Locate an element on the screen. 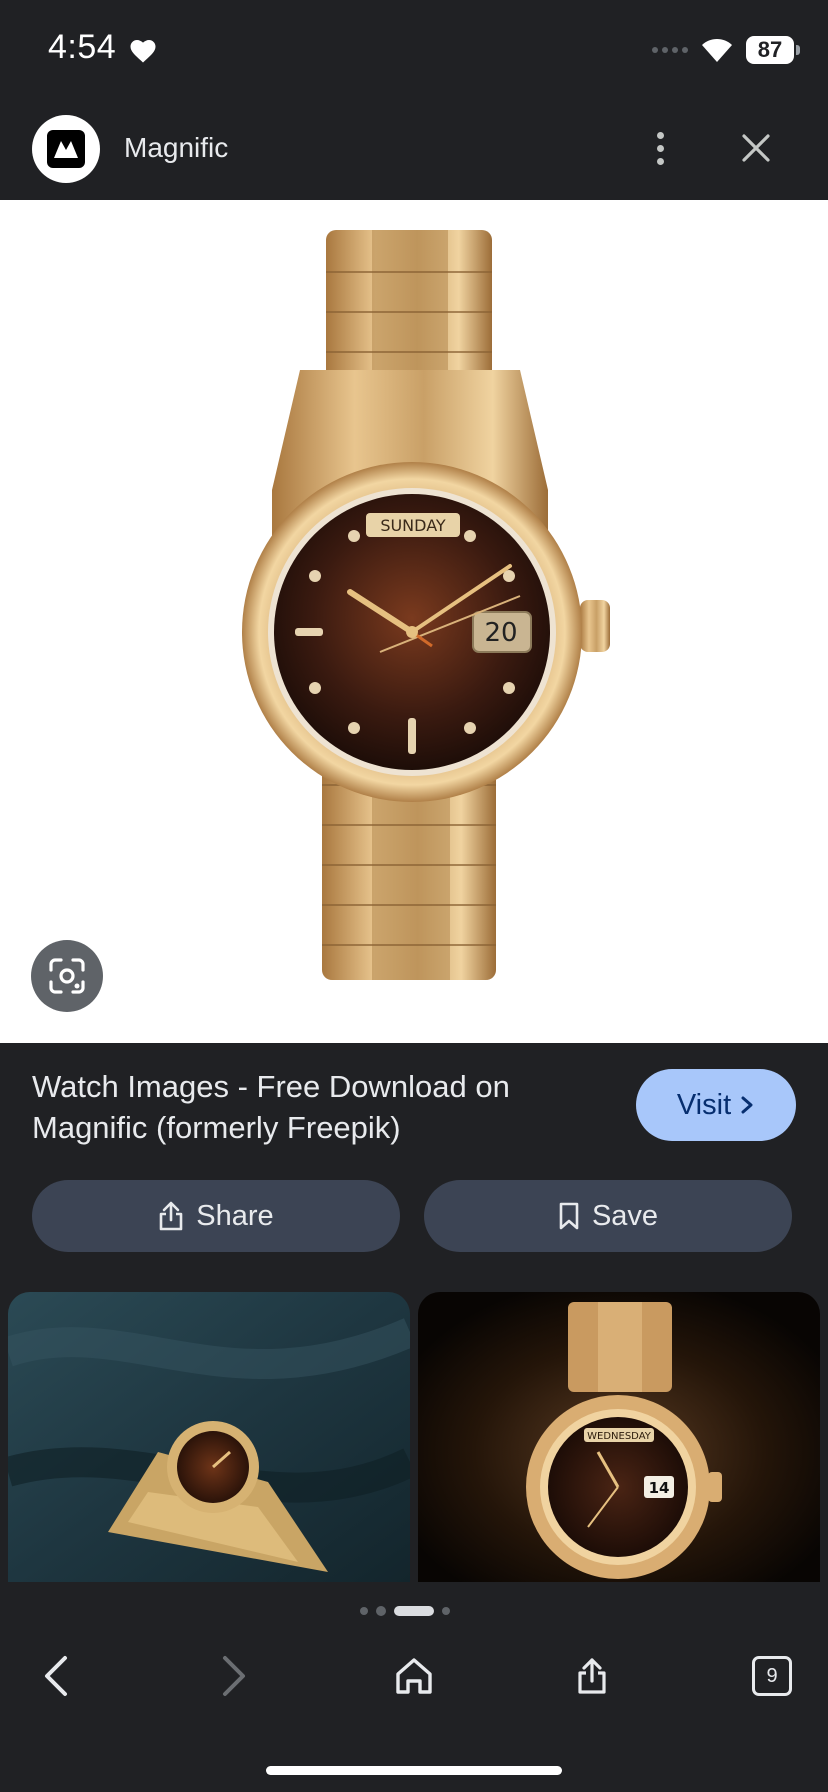 This screenshot has height=1792, width=828. status-bar: 4:54 87 is located at coordinates (414, 50).